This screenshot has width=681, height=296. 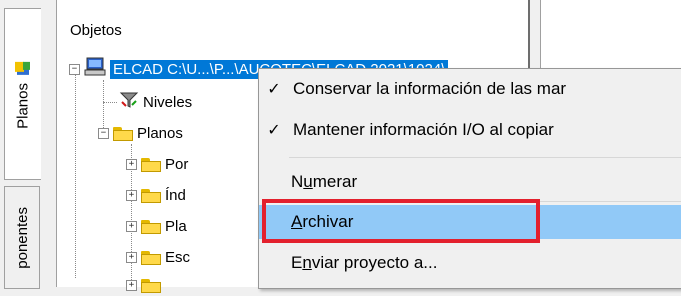 I want to click on tree-item-label: Esc, so click(x=178, y=257).